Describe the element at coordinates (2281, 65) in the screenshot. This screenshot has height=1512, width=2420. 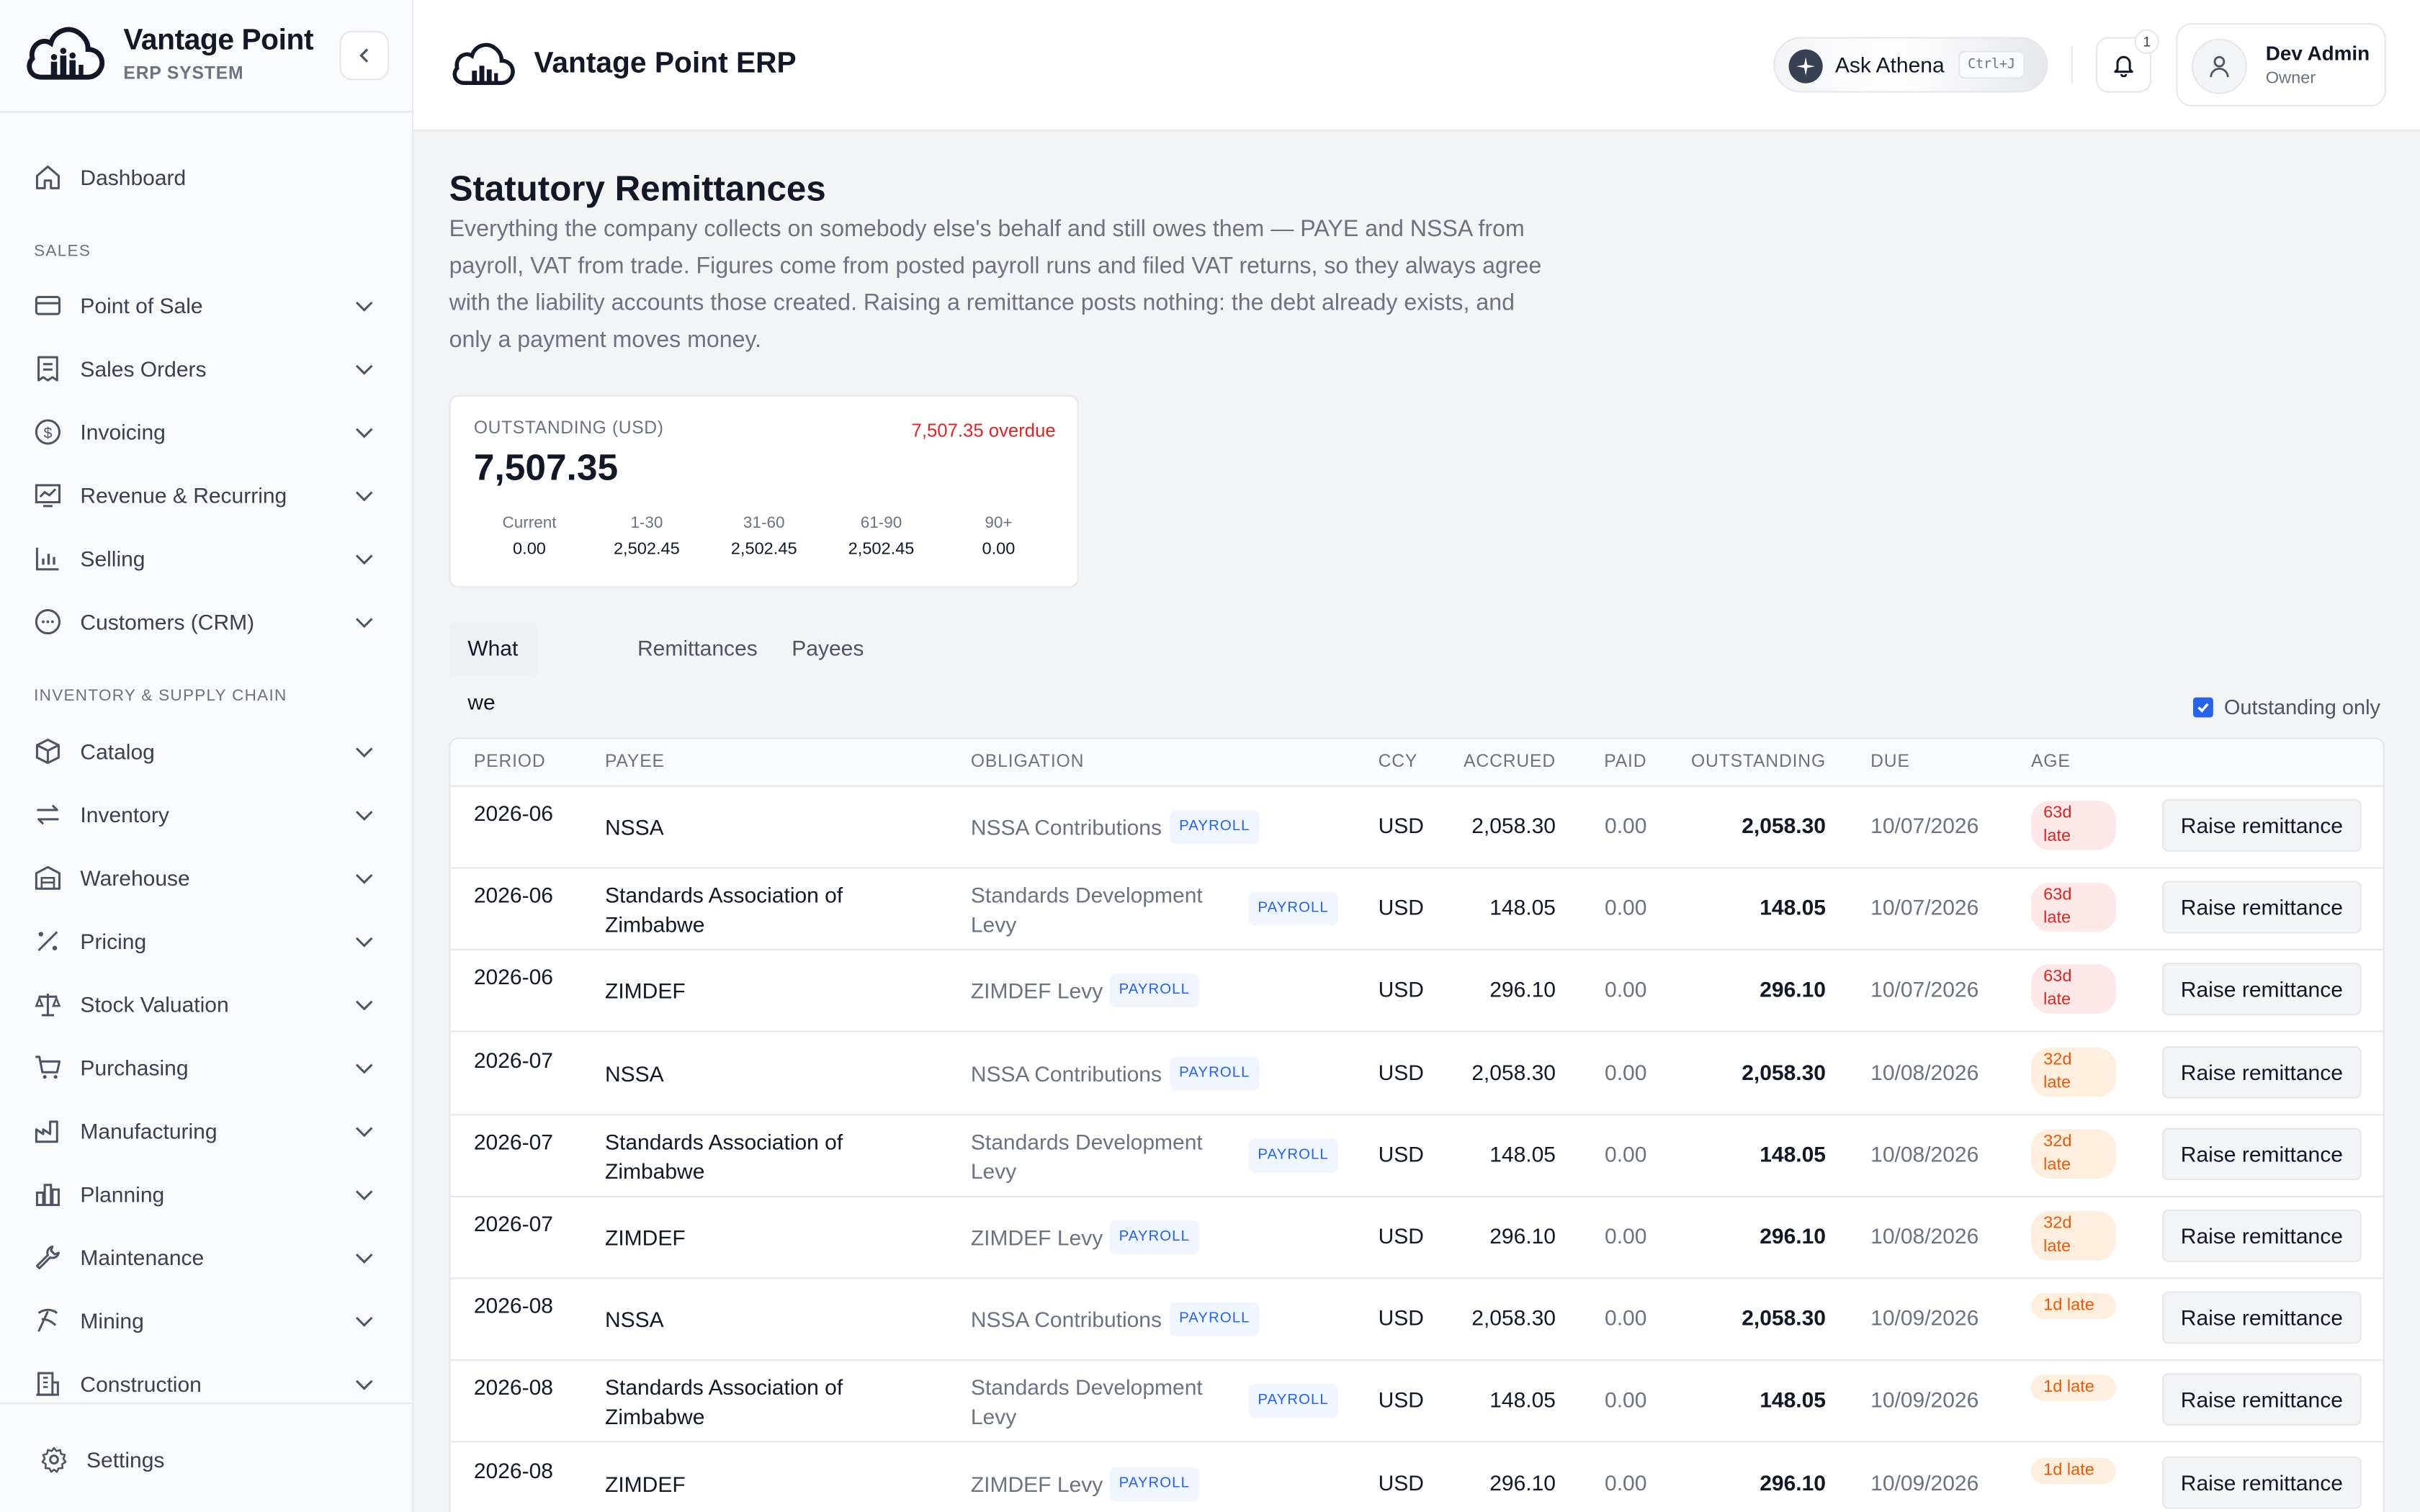
I see `user-menu: Dev Admin Owner` at that location.